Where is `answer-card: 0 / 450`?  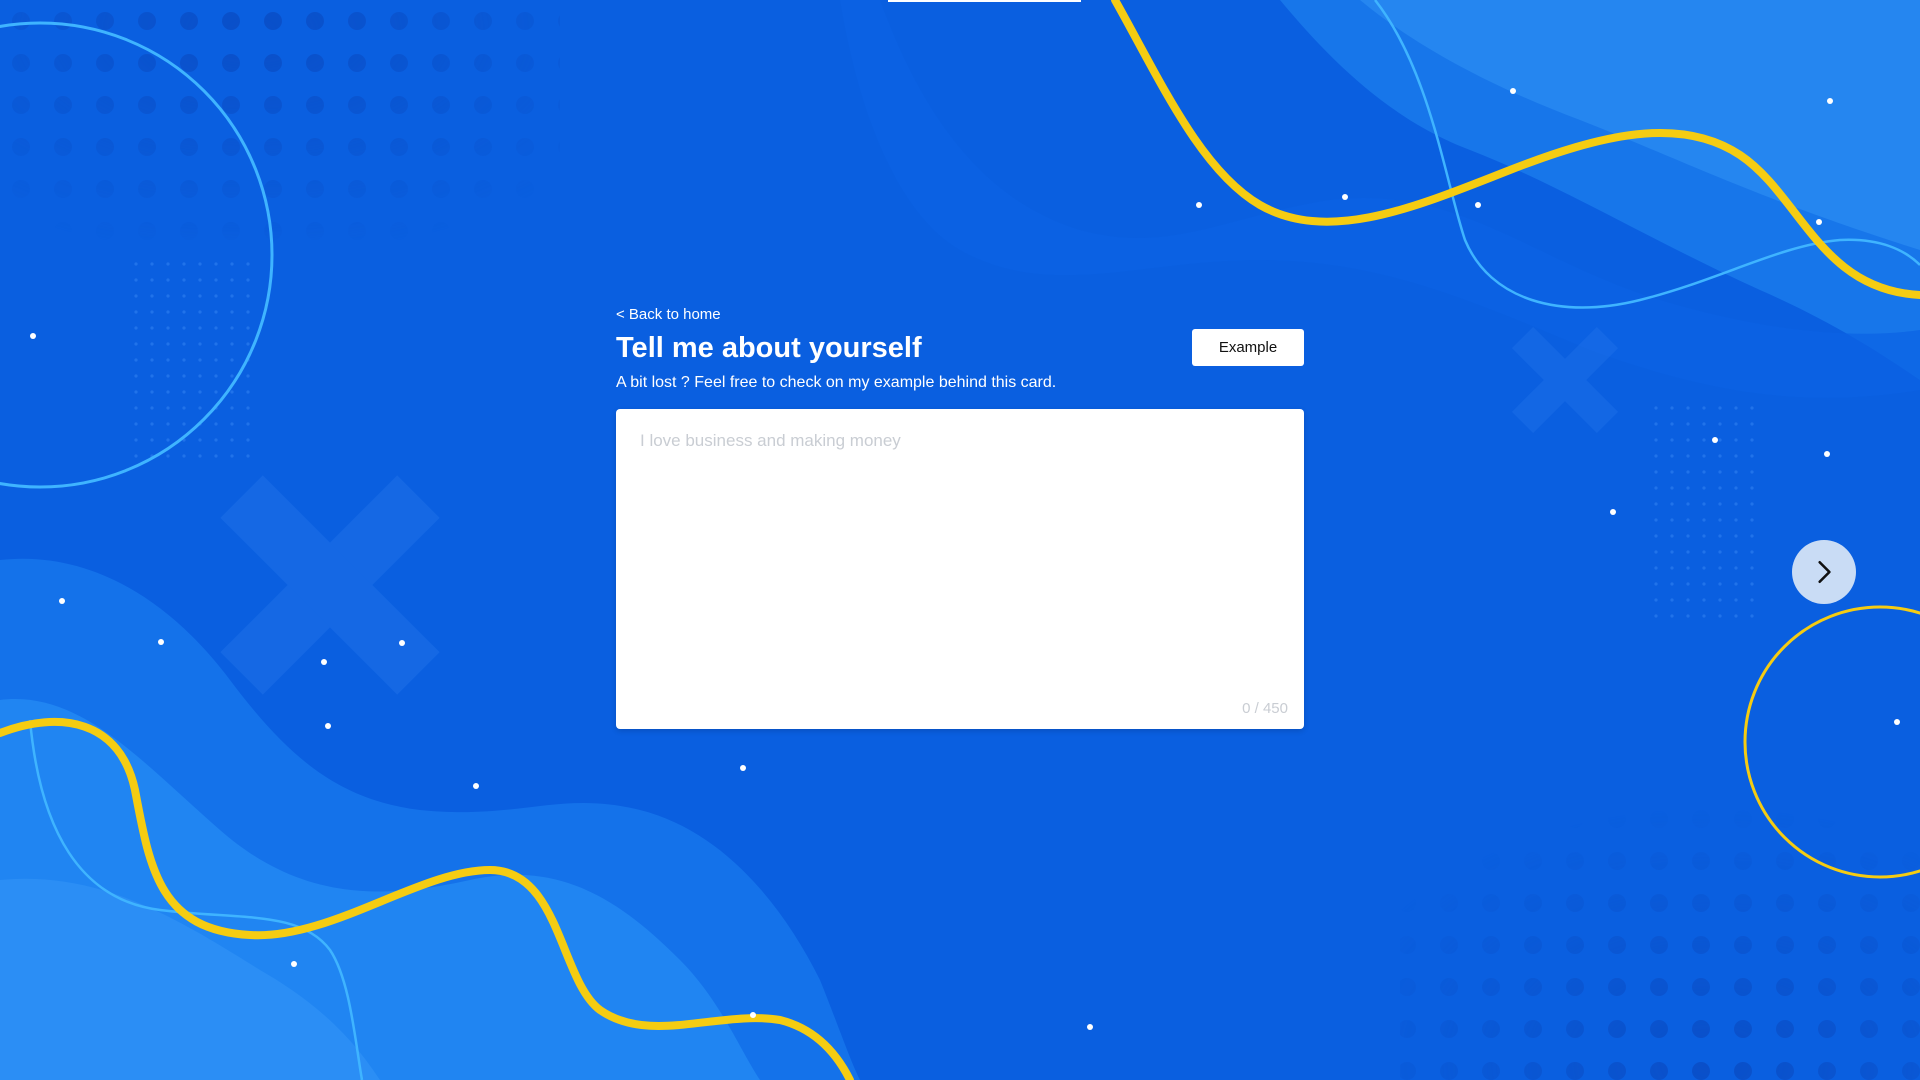
answer-card: 0 / 450 is located at coordinates (960, 569).